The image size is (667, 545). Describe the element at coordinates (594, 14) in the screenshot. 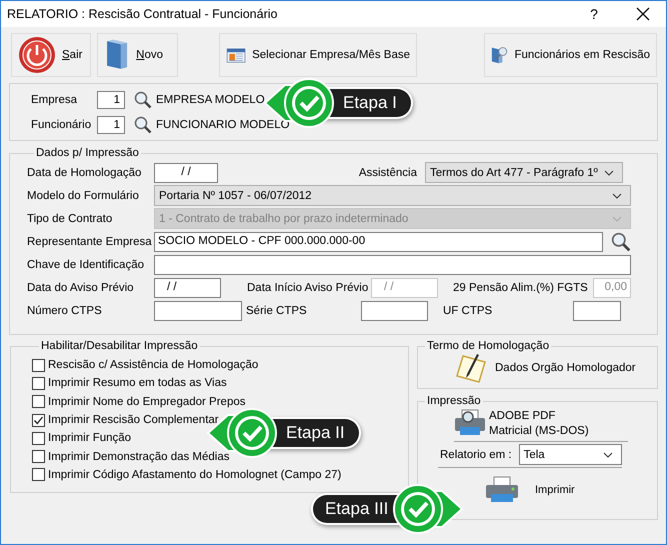

I see `help-button: ?` at that location.